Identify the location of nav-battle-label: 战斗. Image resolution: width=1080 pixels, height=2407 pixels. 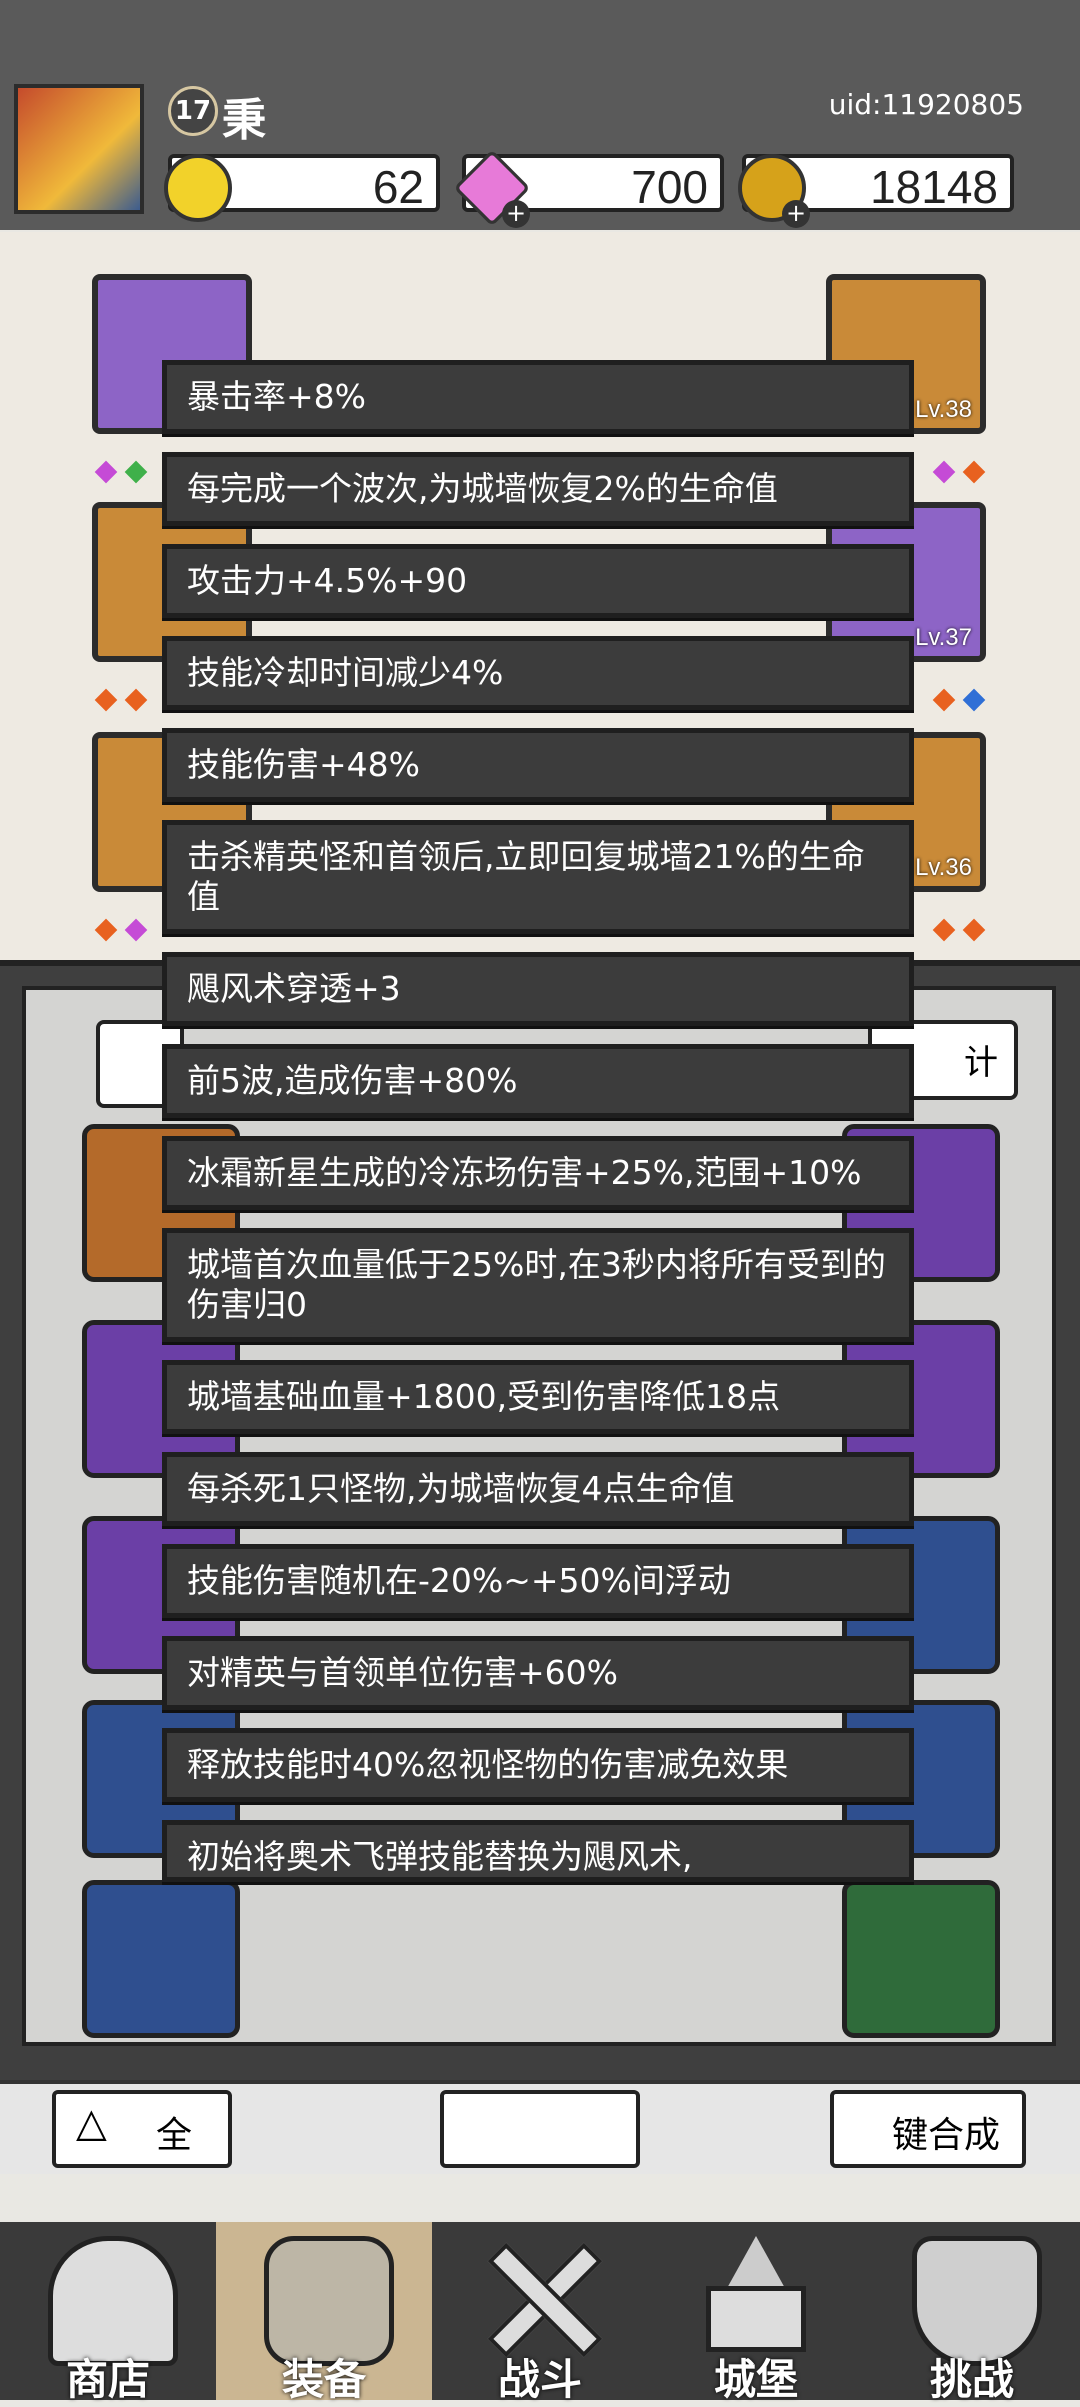
(539, 2379).